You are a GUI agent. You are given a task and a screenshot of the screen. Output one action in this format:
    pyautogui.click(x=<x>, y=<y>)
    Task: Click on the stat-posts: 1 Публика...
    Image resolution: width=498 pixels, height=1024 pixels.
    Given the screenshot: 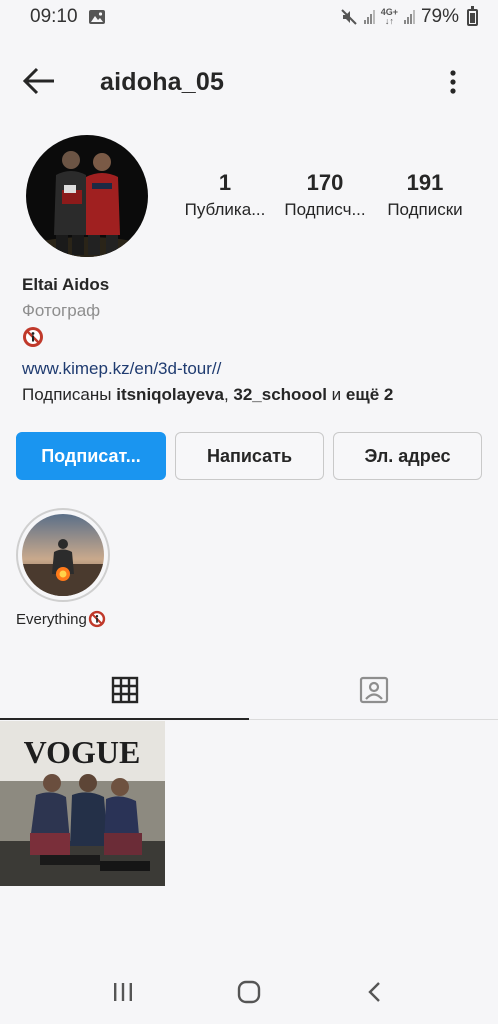 What is the action you would take?
    pyautogui.click(x=225, y=195)
    